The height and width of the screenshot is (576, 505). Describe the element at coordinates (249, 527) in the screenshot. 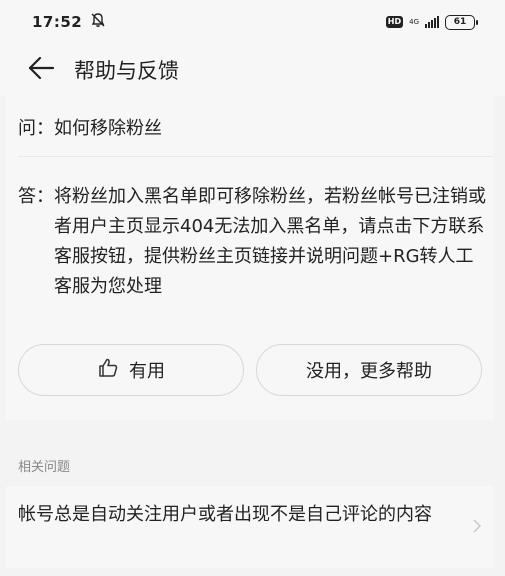

I see `related-item: 帐号总是自动关注用户或者出现不是自己评论的内容` at that location.